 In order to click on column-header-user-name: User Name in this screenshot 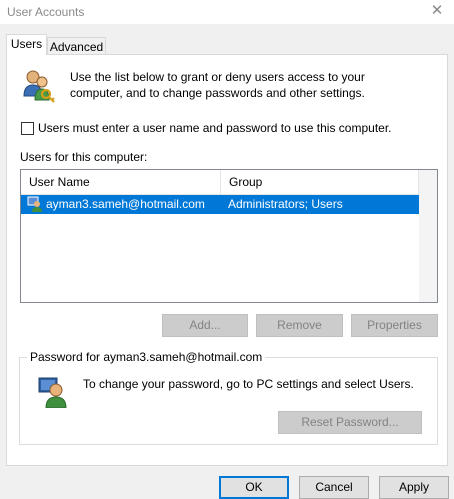, I will do `click(121, 182)`.